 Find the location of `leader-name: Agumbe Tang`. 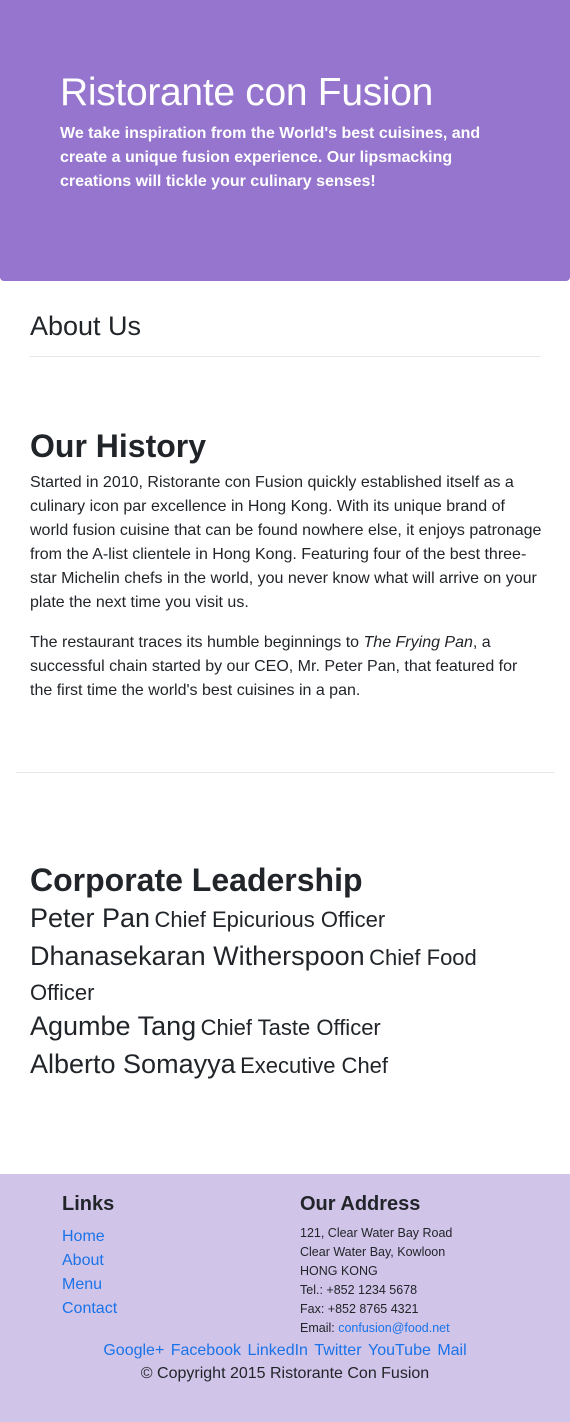

leader-name: Agumbe Tang is located at coordinates (113, 1026).